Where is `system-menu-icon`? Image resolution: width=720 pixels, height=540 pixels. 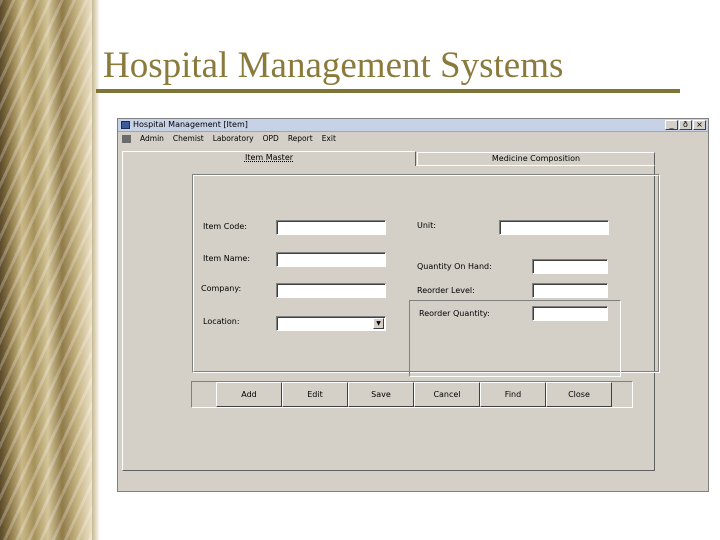
system-menu-icon is located at coordinates (126, 138).